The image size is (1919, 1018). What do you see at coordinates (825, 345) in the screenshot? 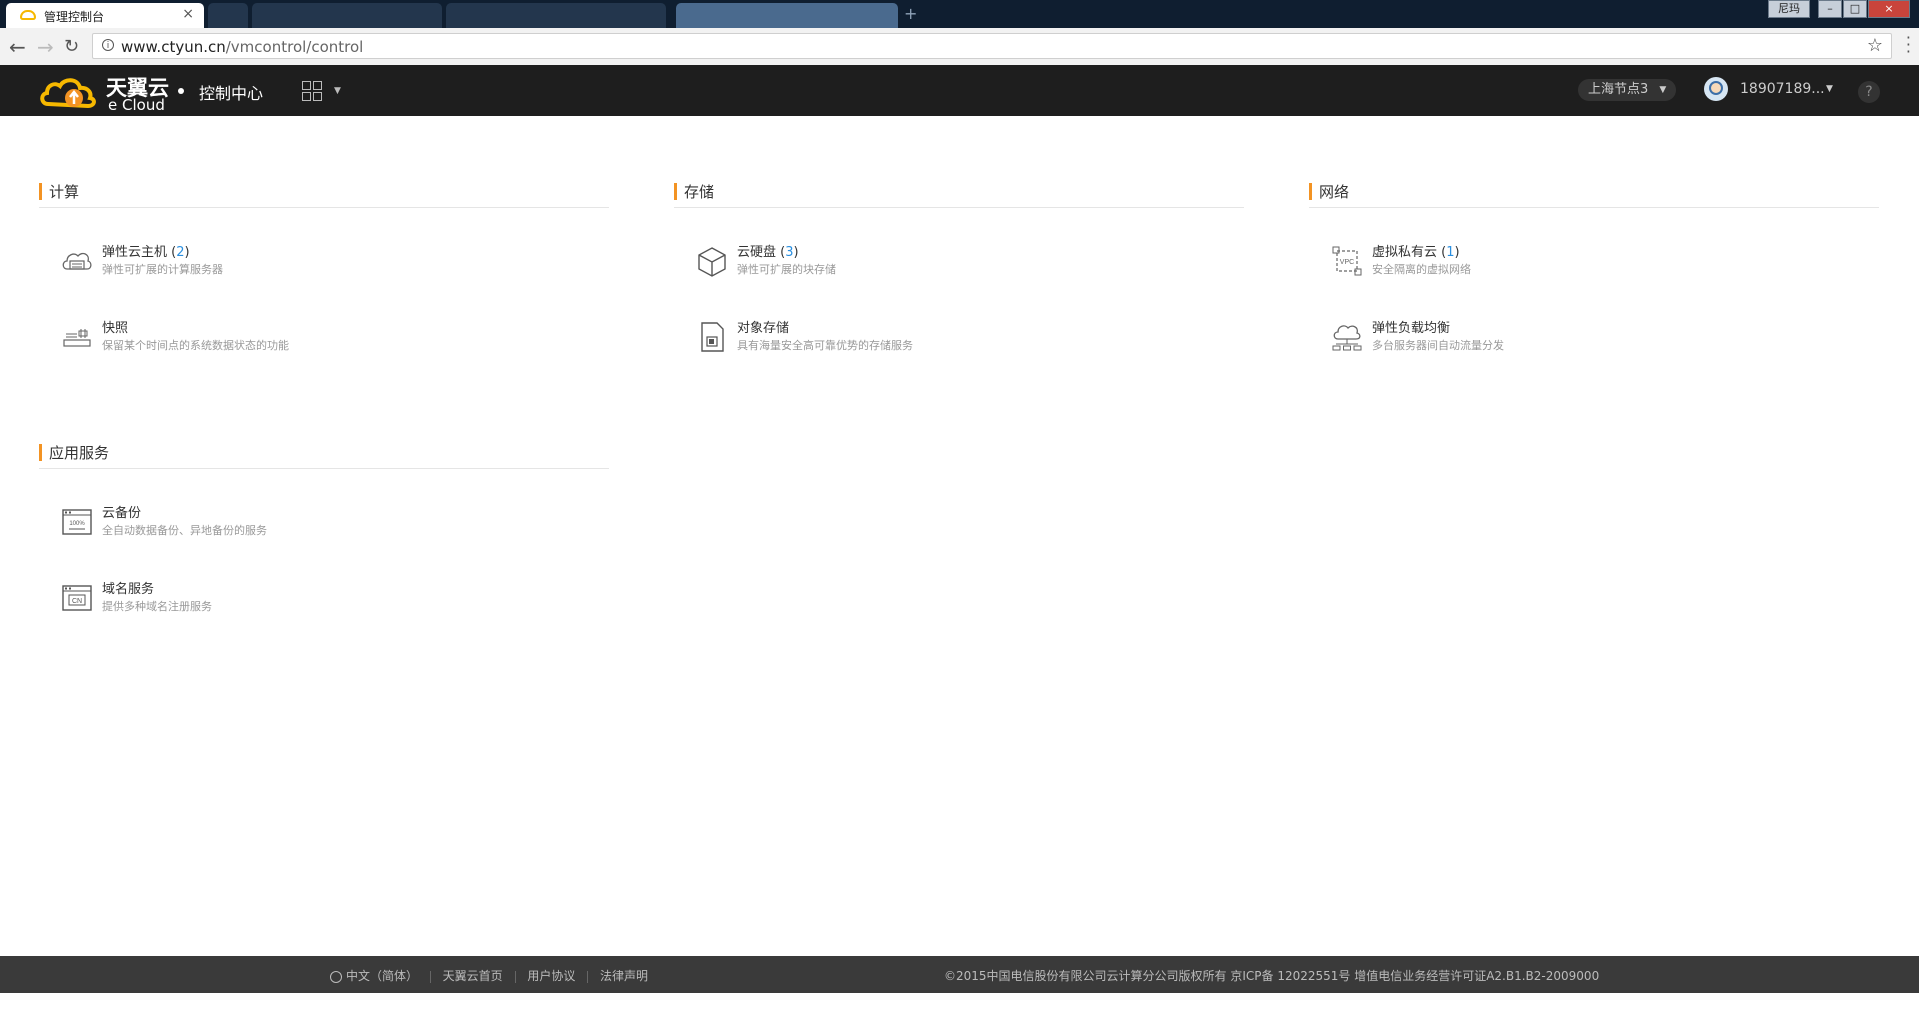
I see `service-desc: 具有海量安全高可靠优势的存储服务` at bounding box center [825, 345].